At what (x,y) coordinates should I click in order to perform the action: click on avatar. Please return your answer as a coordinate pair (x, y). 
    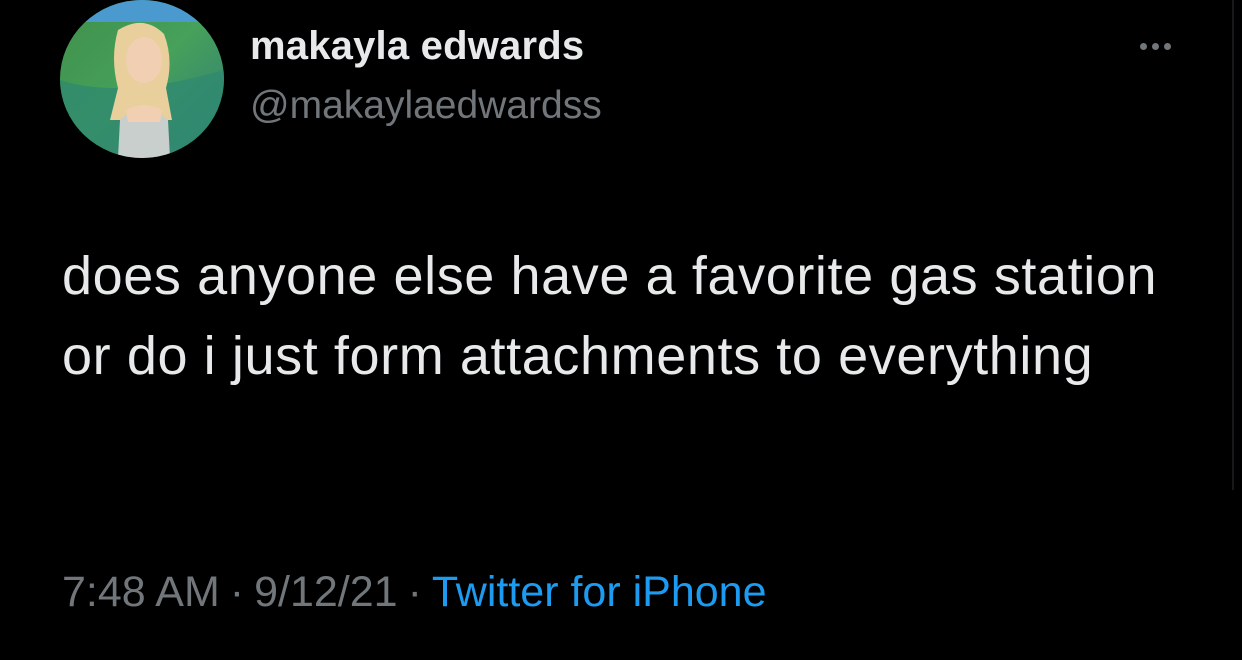
    Looking at the image, I should click on (142, 79).